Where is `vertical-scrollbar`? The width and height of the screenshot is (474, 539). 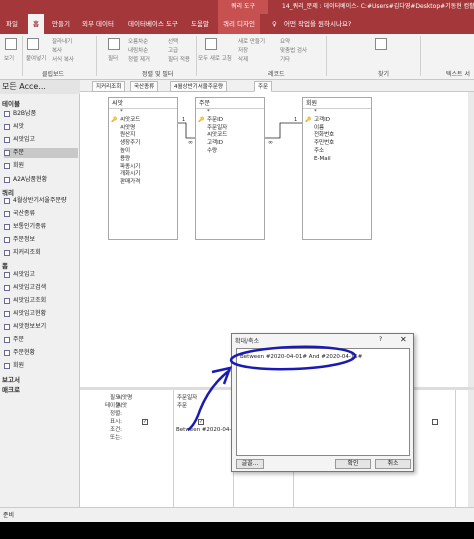 vertical-scrollbar is located at coordinates (471, 239).